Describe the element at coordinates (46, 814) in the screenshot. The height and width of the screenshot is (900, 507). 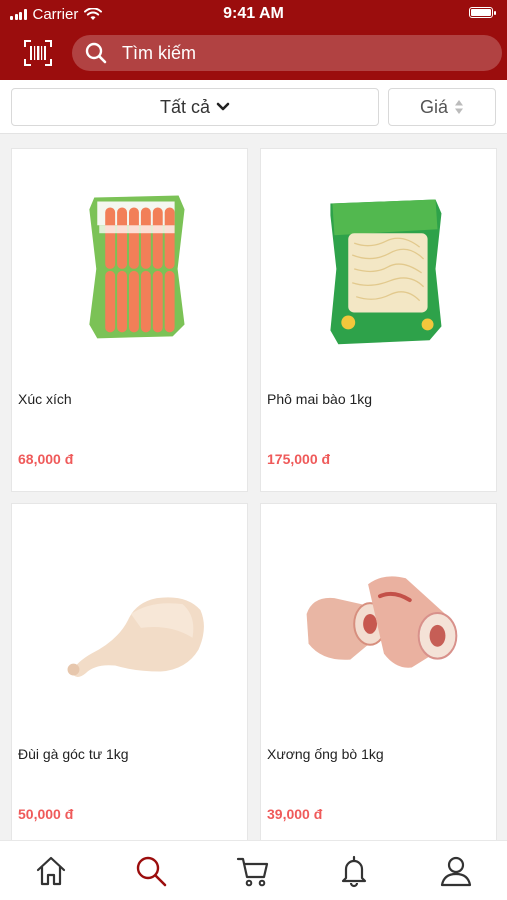
I see `product-price: 50,000 đ` at that location.